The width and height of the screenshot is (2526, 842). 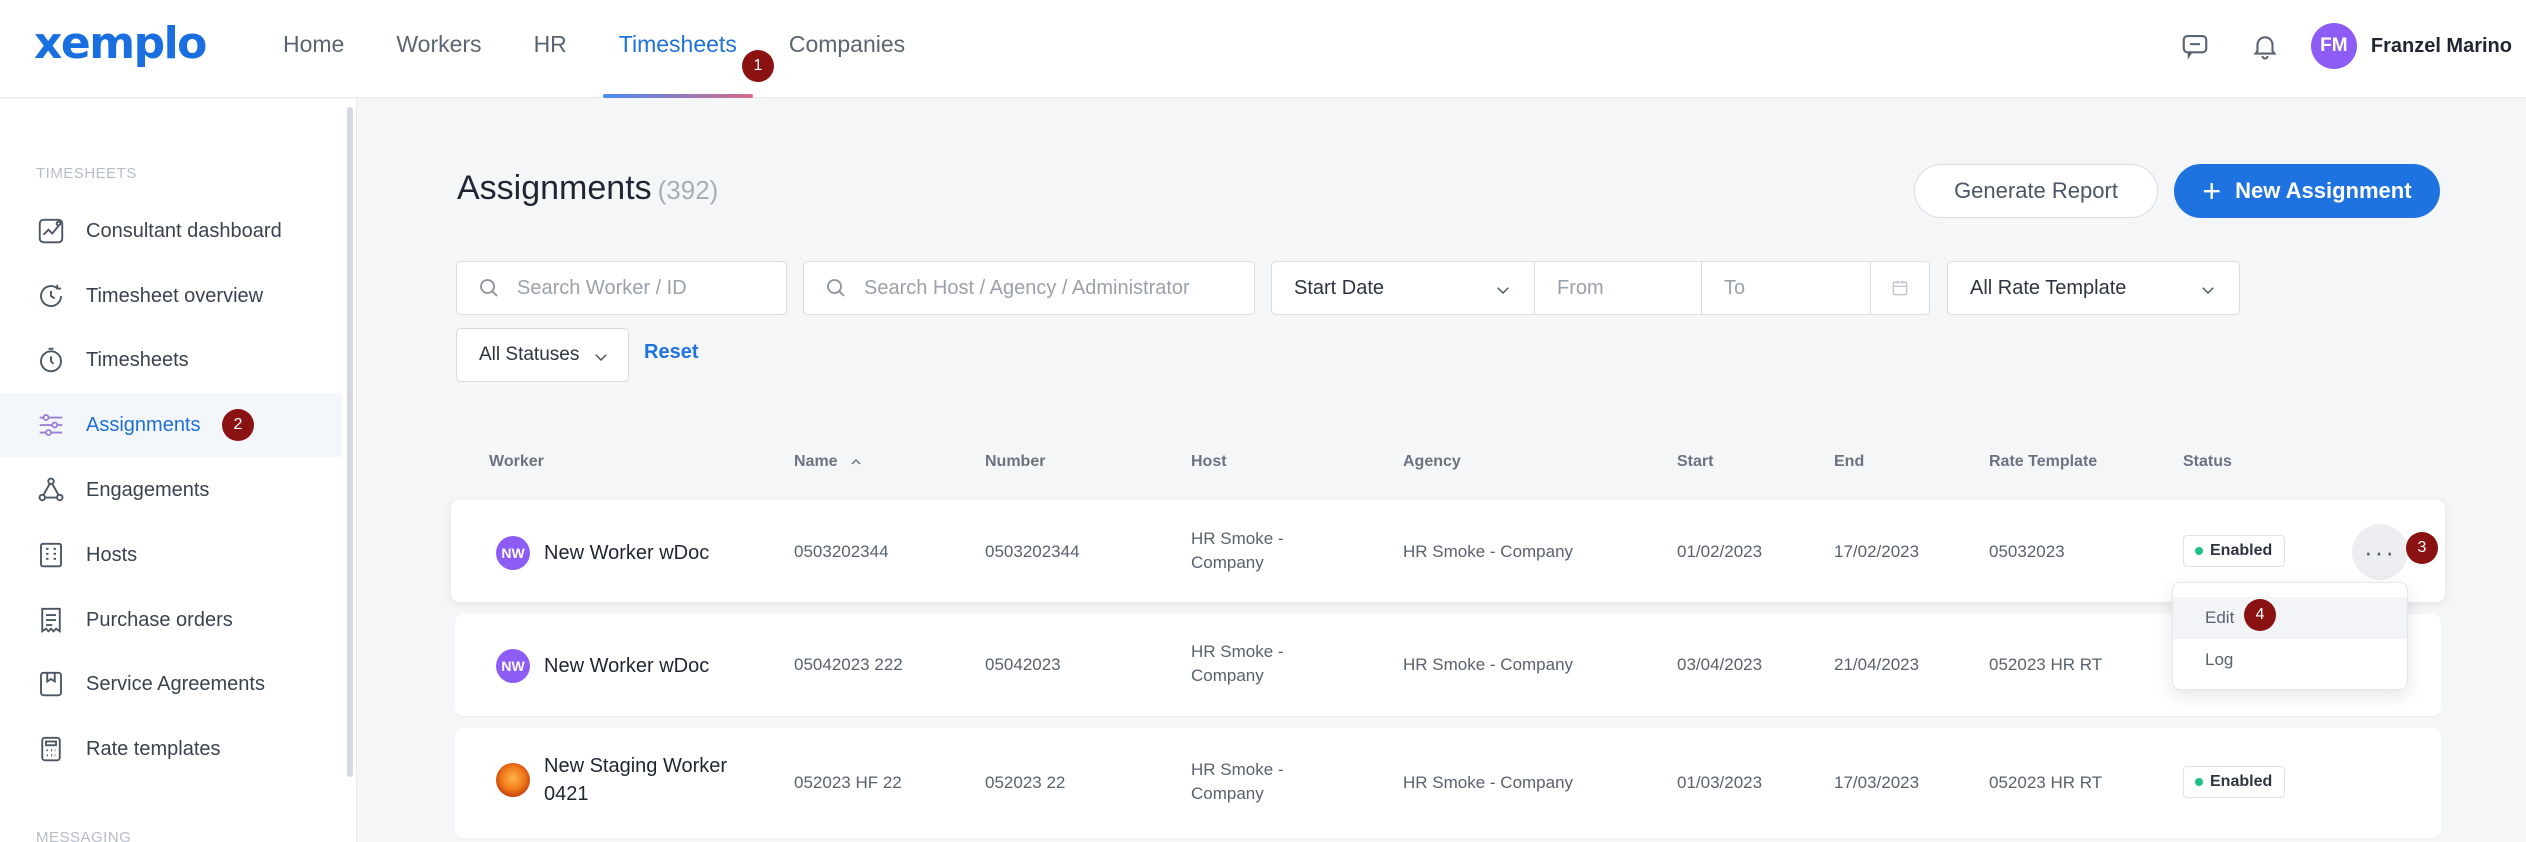 What do you see at coordinates (841, 551) in the screenshot?
I see `name-cell: 0503202344` at bounding box center [841, 551].